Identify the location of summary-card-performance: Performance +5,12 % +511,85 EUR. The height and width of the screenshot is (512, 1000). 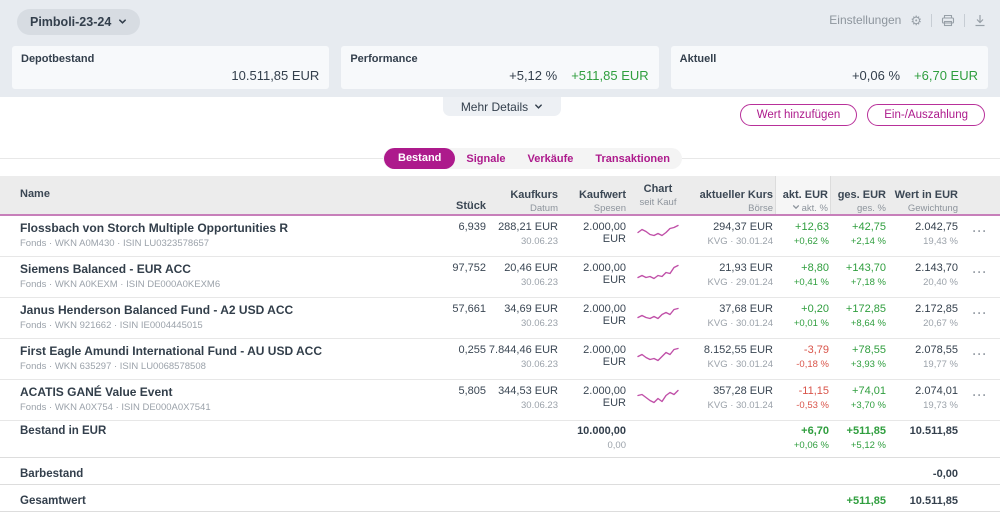
(500, 67).